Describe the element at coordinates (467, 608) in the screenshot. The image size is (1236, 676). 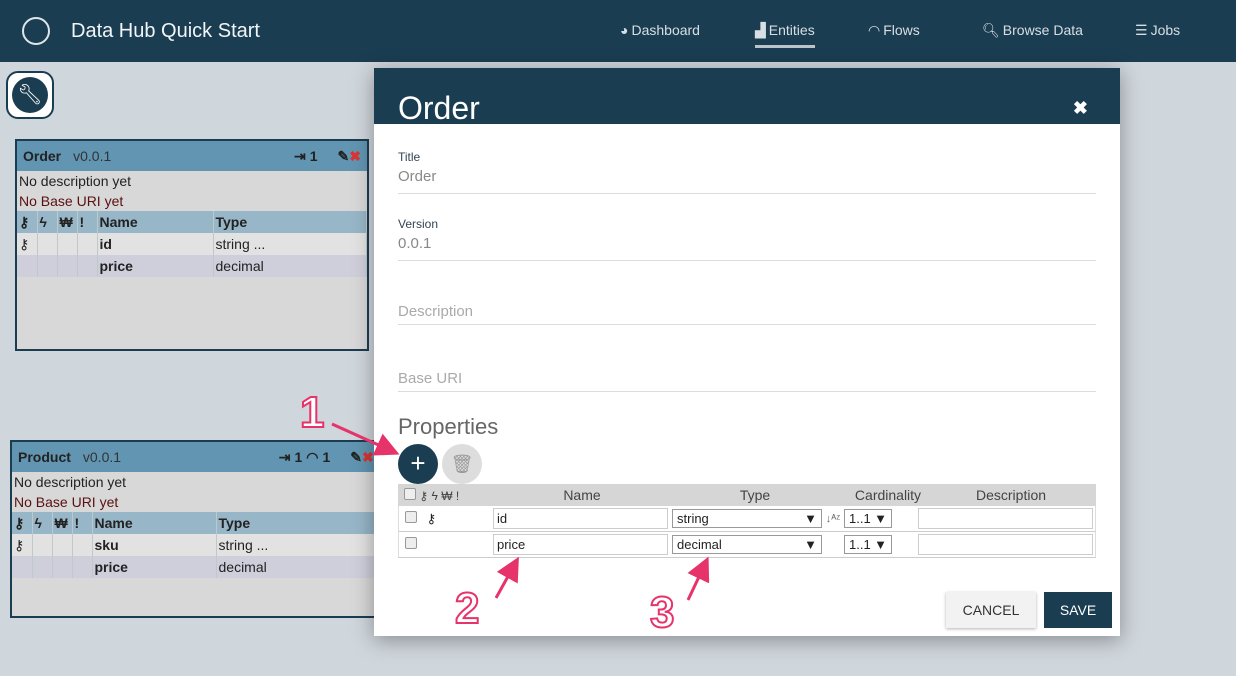
I see `annotation-number-2: 2` at that location.